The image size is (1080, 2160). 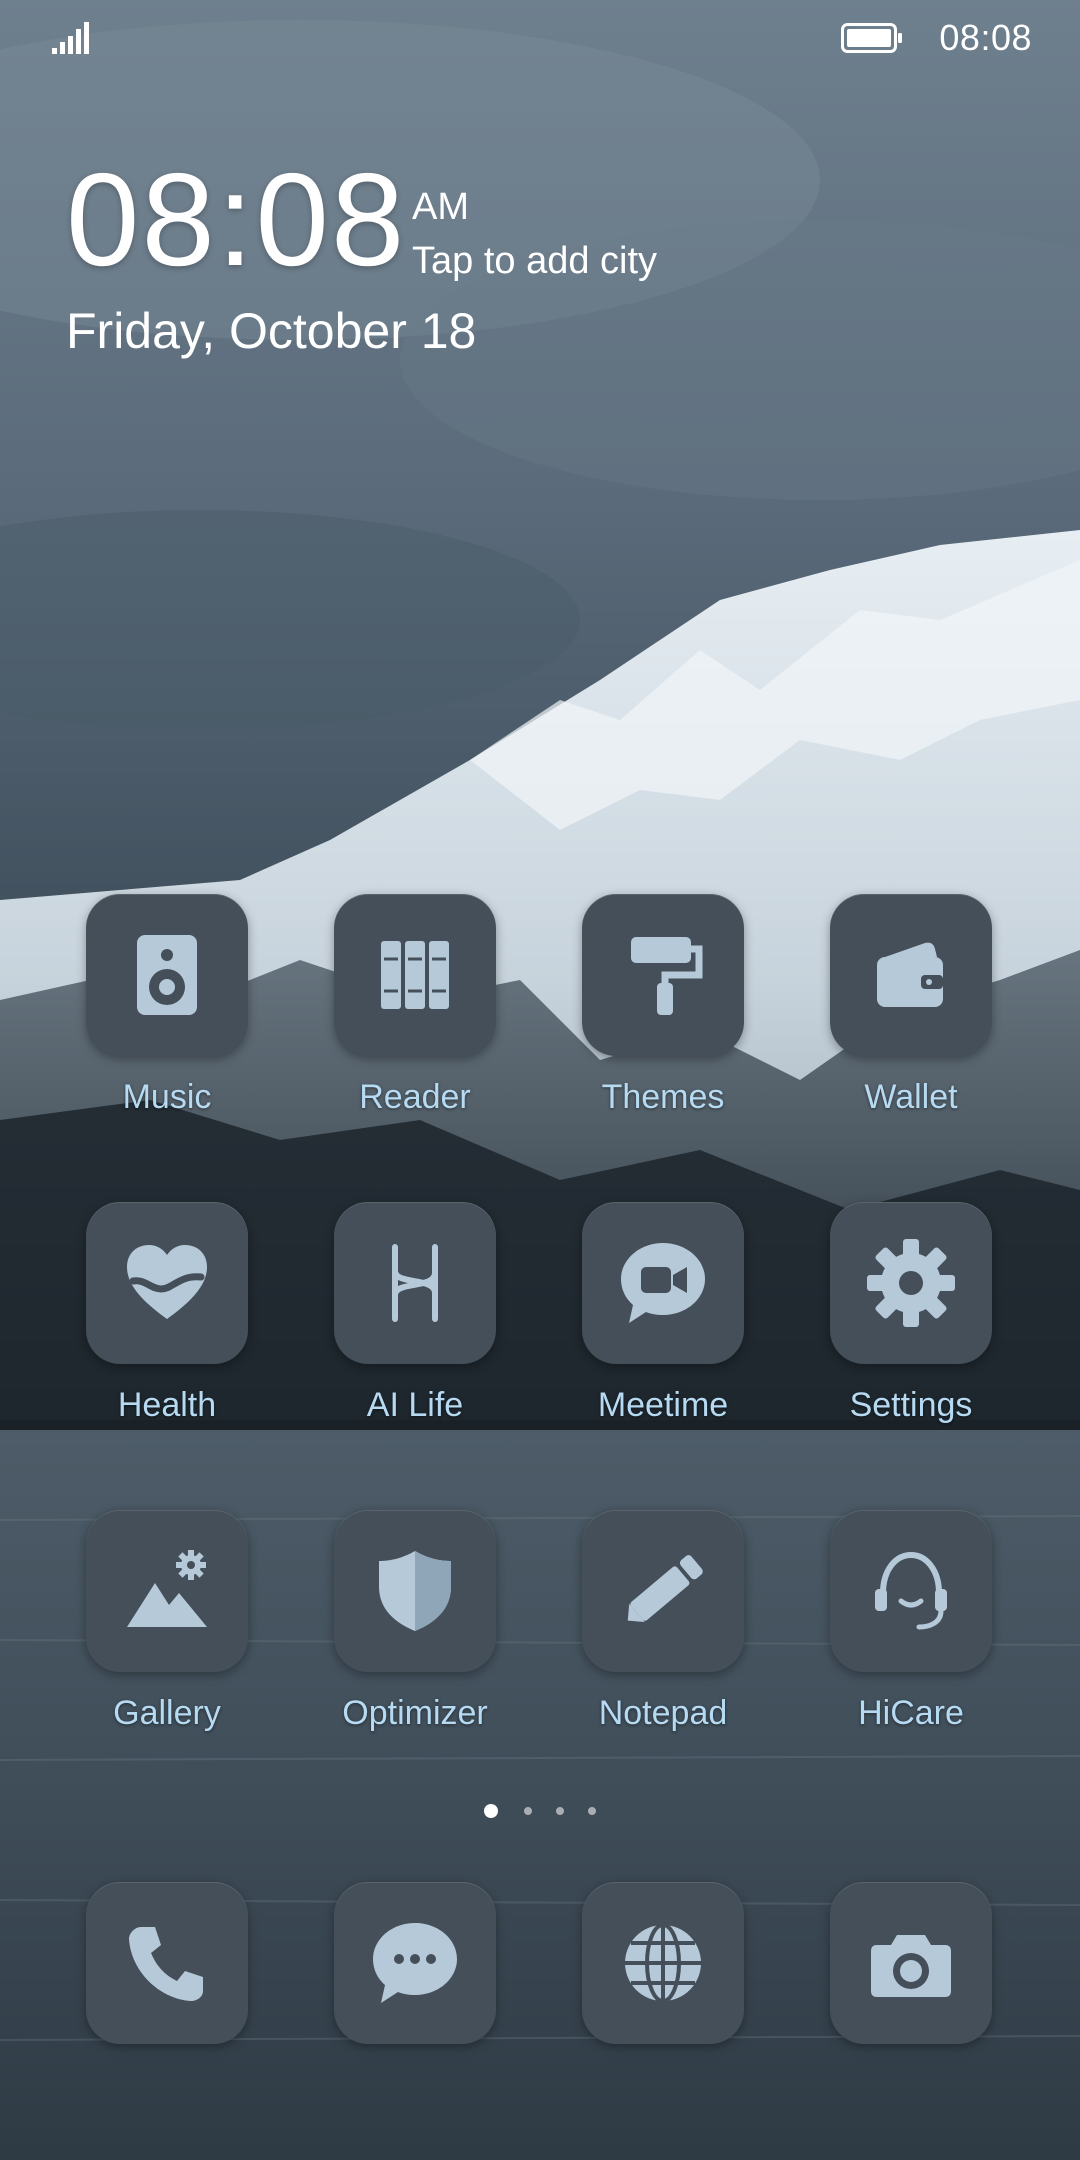 What do you see at coordinates (911, 1966) in the screenshot?
I see `camera-icon` at bounding box center [911, 1966].